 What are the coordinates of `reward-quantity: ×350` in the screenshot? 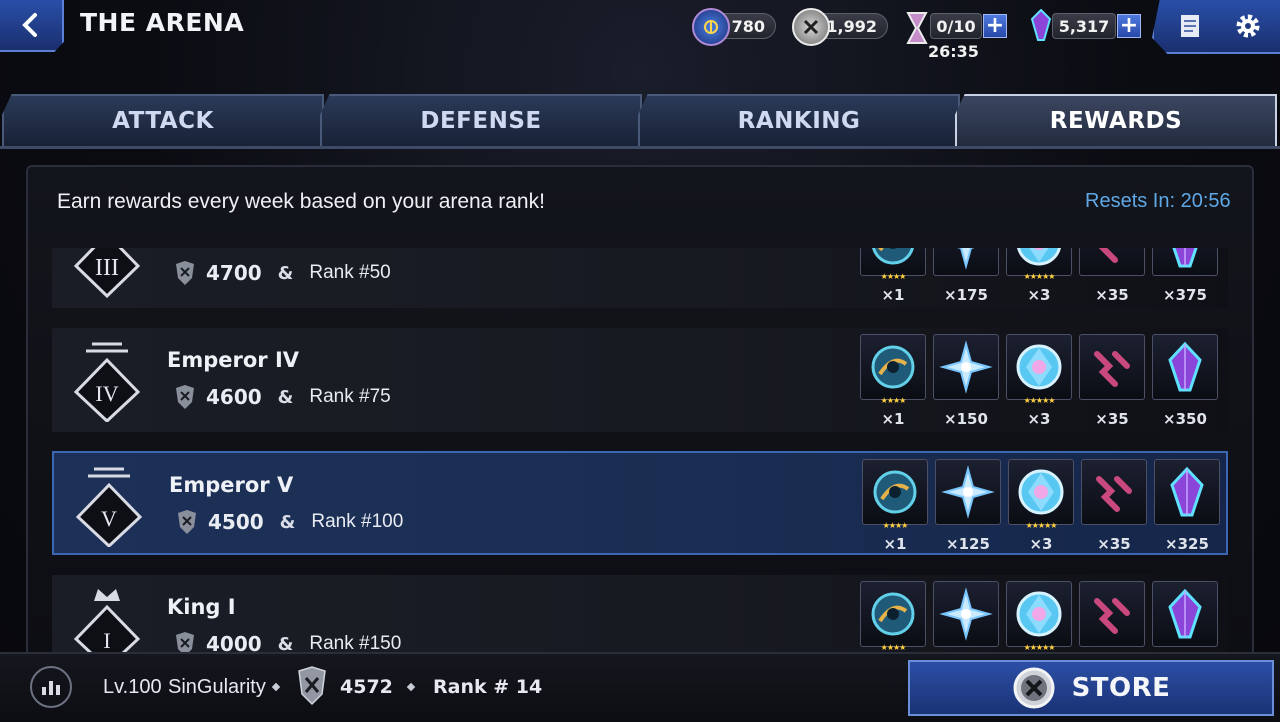 It's located at (1185, 419).